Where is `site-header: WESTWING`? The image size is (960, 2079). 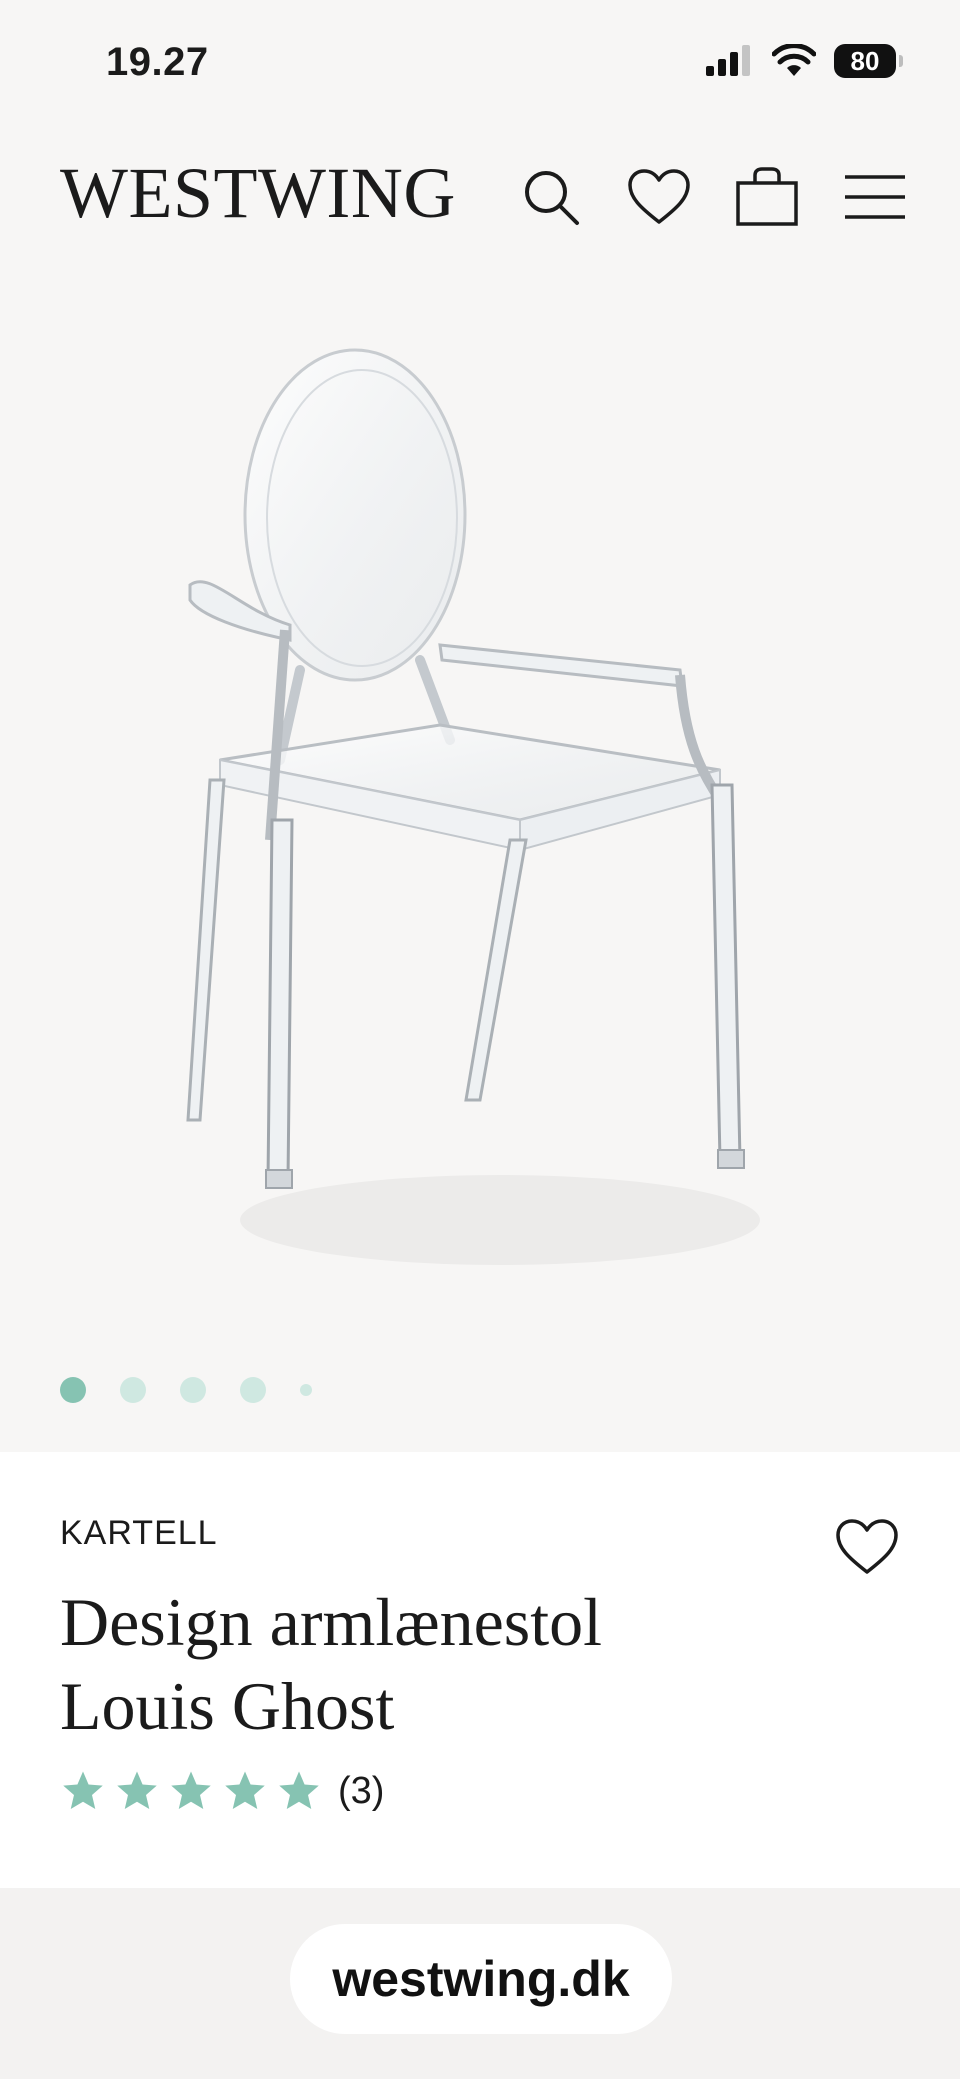 site-header: WESTWING is located at coordinates (480, 195).